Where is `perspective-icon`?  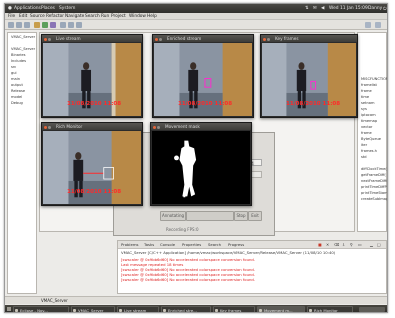 perspective-icon is located at coordinates (368, 25).